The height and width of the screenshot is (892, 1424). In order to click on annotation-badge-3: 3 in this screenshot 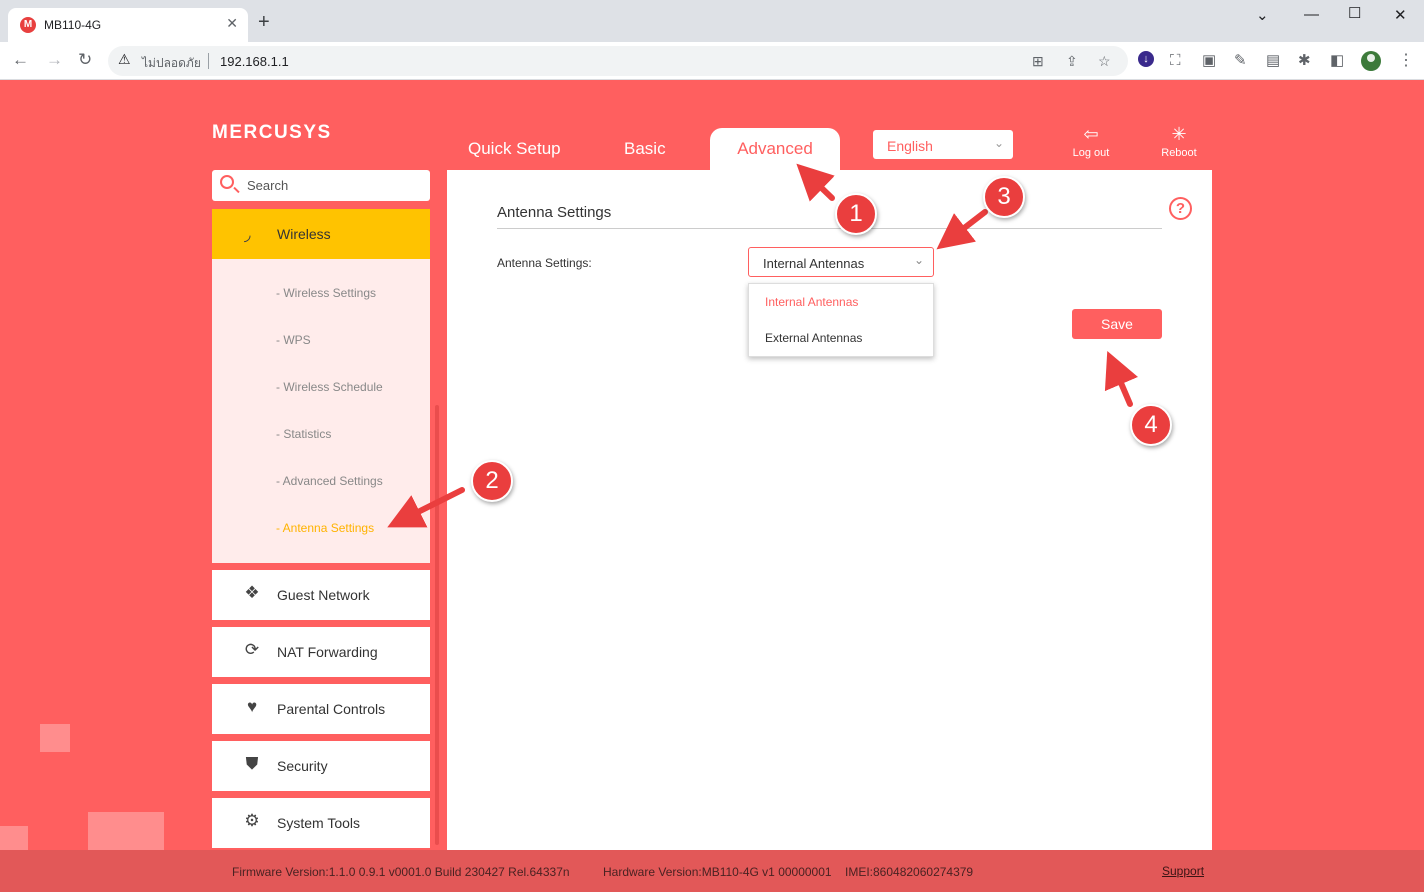, I will do `click(1004, 197)`.